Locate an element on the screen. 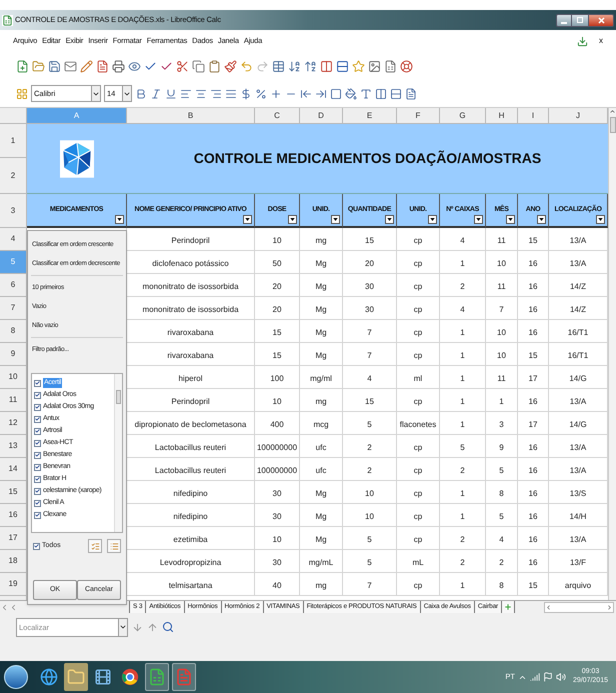 The image size is (616, 693). align-center-icon is located at coordinates (201, 94).